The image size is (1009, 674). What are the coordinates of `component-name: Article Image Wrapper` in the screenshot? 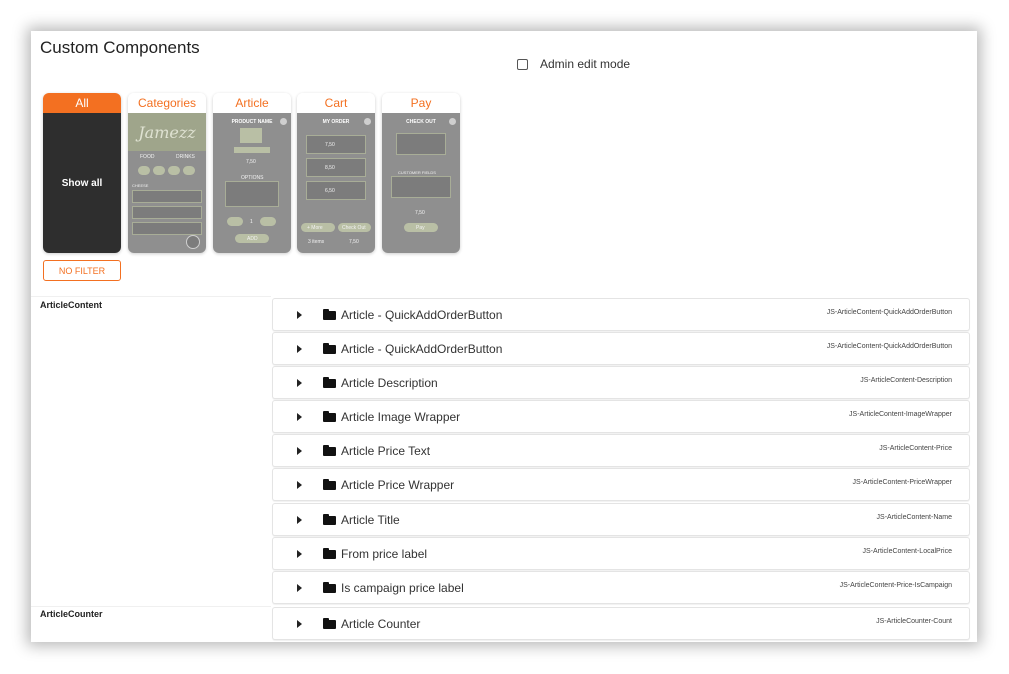 It's located at (401, 417).